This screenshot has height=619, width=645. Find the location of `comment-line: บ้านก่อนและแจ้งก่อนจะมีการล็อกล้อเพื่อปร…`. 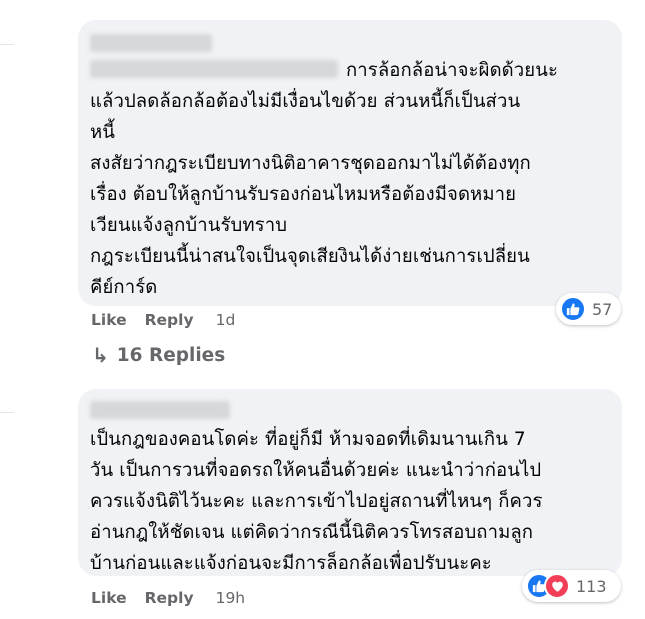

comment-line: บ้านก่อนและแจ้งก่อนจะมีการล็อกล้อเพื่อปร… is located at coordinates (291, 563).